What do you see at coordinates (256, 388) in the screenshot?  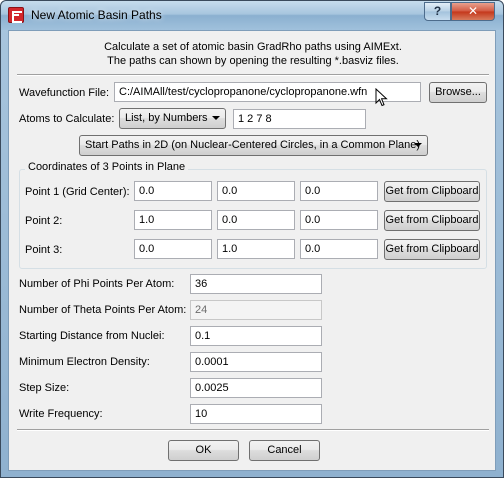 I see `step-size-input: 0.0025` at bounding box center [256, 388].